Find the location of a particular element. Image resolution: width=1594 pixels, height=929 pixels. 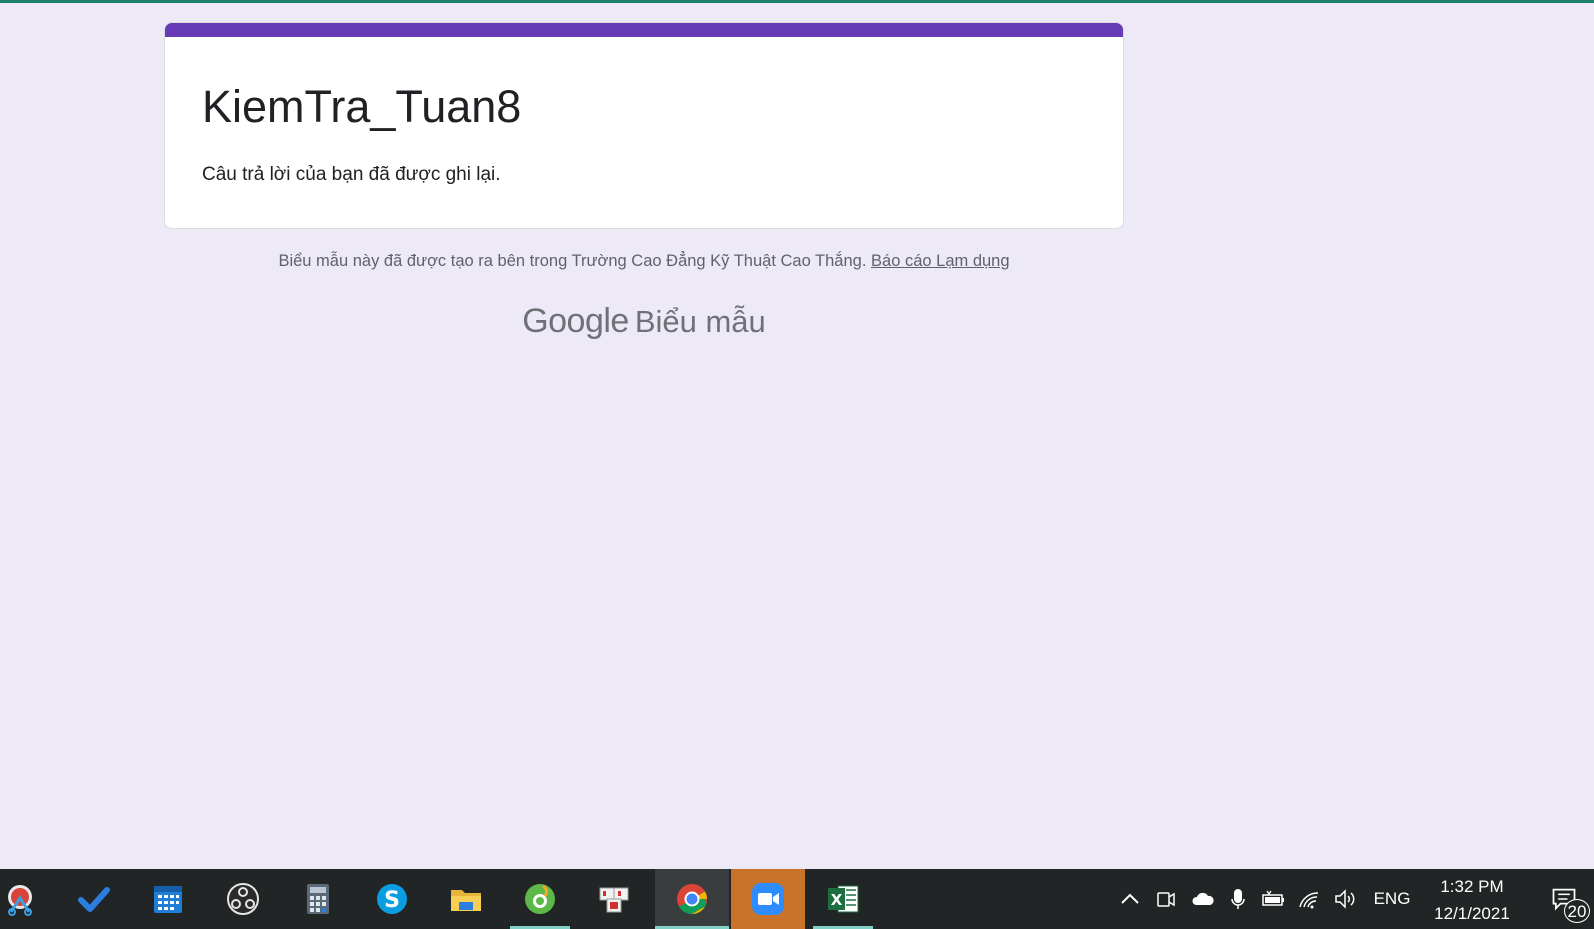

taskbar-app-zoom is located at coordinates (768, 899).